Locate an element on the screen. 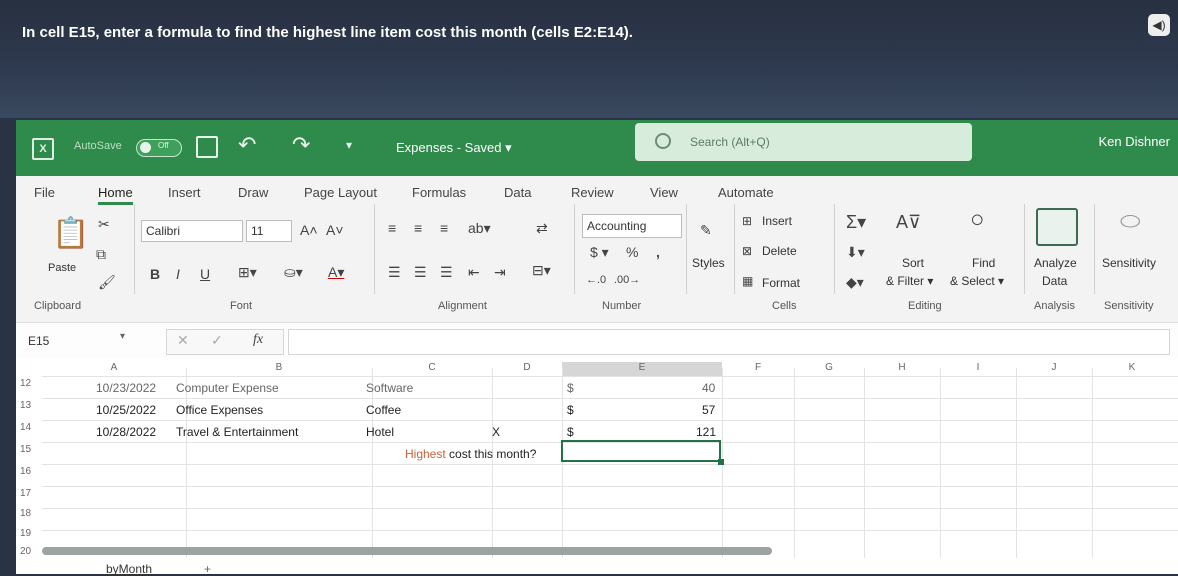 The height and width of the screenshot is (576, 1178). font-name-select: Calibri is located at coordinates (192, 231).